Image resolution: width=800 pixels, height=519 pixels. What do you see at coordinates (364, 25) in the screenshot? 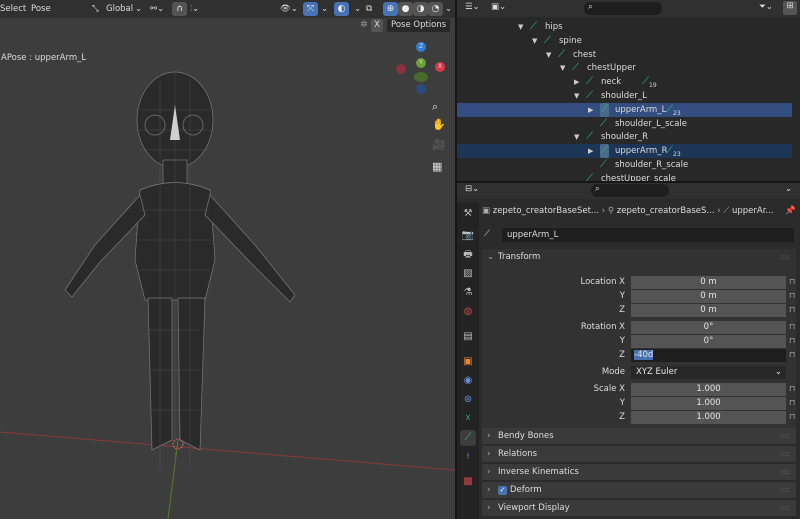
I see `bone-mirror-icon: ✲` at bounding box center [364, 25].